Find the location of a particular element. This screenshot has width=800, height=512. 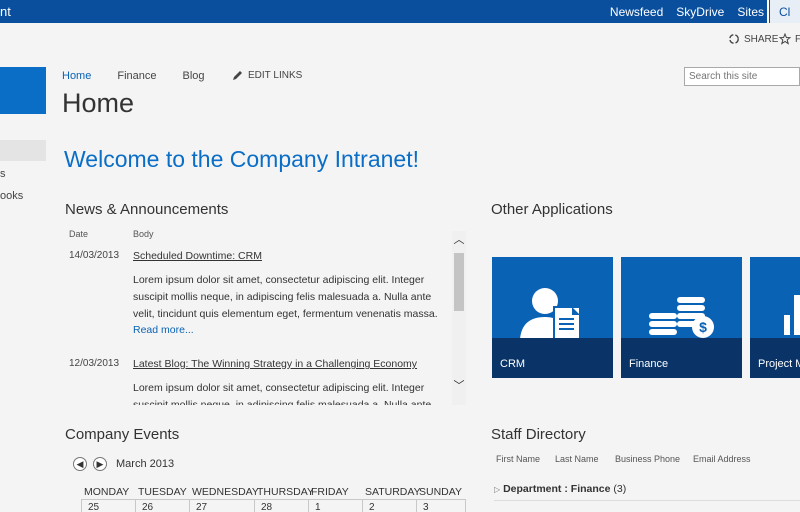

calendar-day-header: WEDNESDAY is located at coordinates (225, 492).